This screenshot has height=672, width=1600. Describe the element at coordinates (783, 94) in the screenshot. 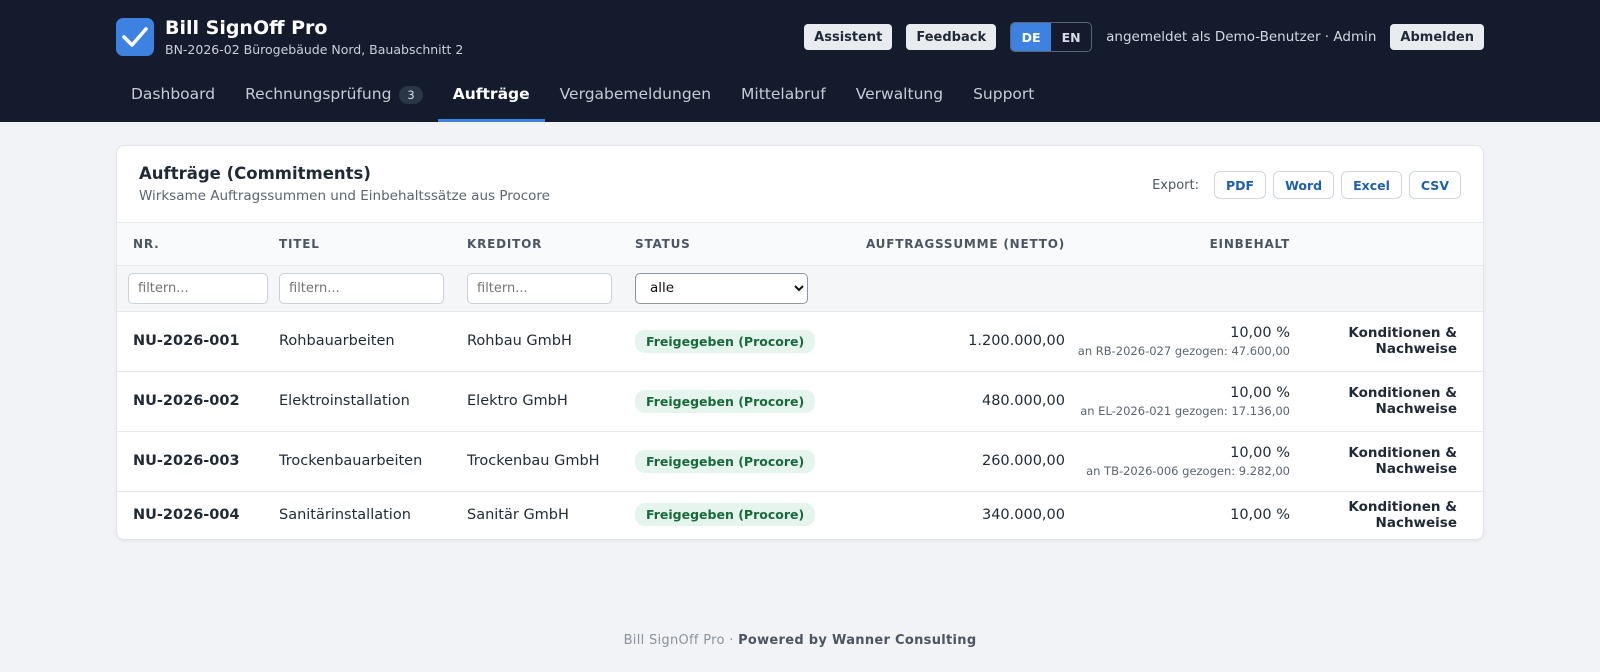

I see `nav-mittelabruf-label: Mittelabruf` at that location.